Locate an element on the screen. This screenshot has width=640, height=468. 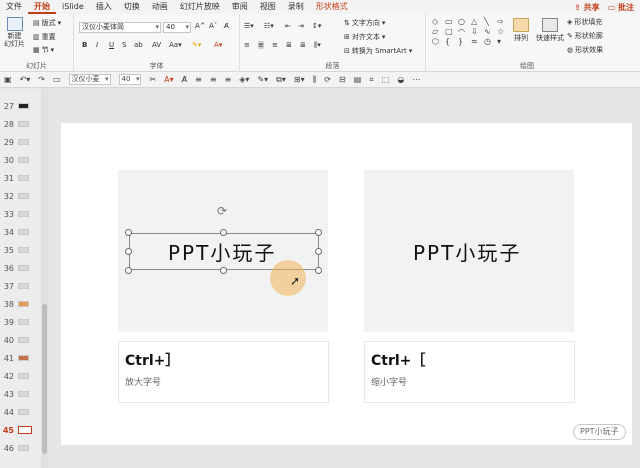
text-box-icon: ▤ is located at coordinates (358, 79).